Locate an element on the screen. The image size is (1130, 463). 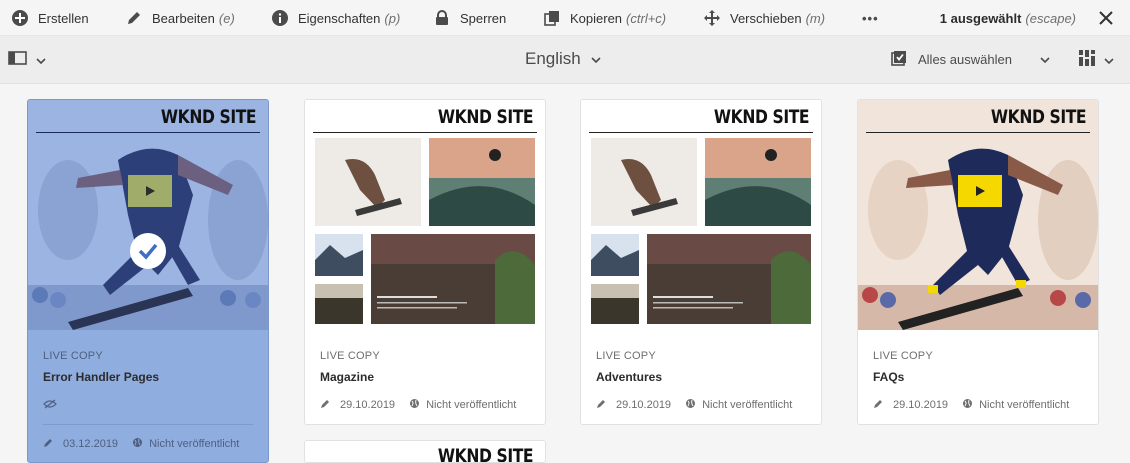
edit-button: Bearbeiten (e) is located at coordinates (179, 18).